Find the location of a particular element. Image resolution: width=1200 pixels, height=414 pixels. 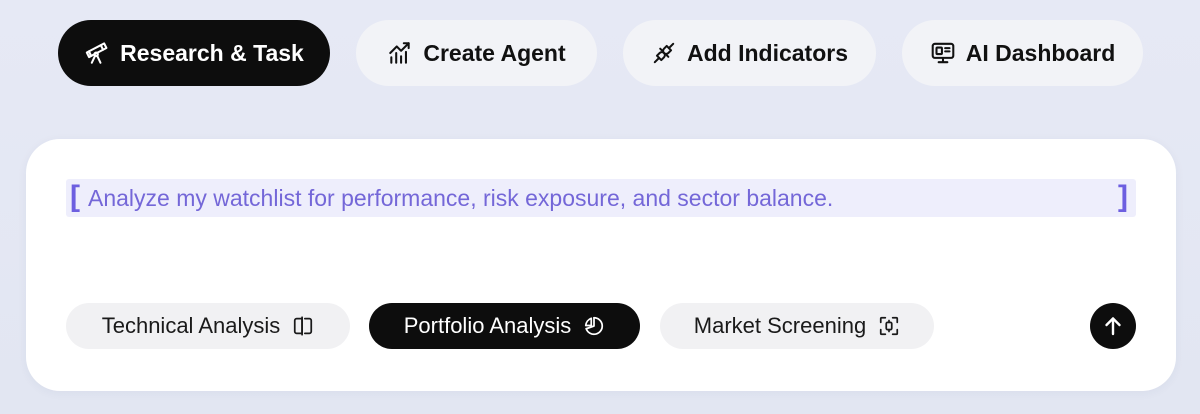

ai-dashboard-label: AI Dashboard is located at coordinates (1040, 52).